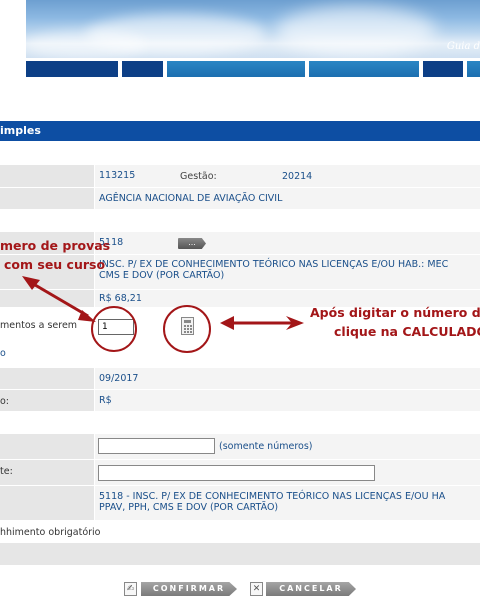  Describe the element at coordinates (130, 589) in the screenshot. I see `confirm-icon: ✍` at that location.